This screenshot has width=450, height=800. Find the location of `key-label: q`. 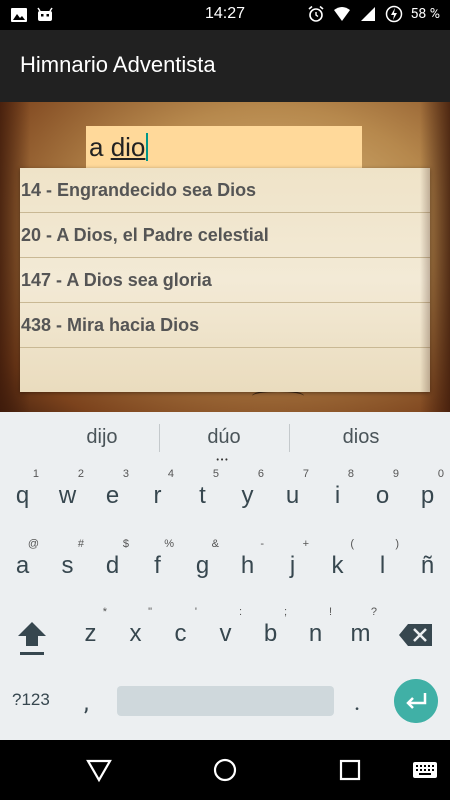

key-label: q is located at coordinates (22, 495).